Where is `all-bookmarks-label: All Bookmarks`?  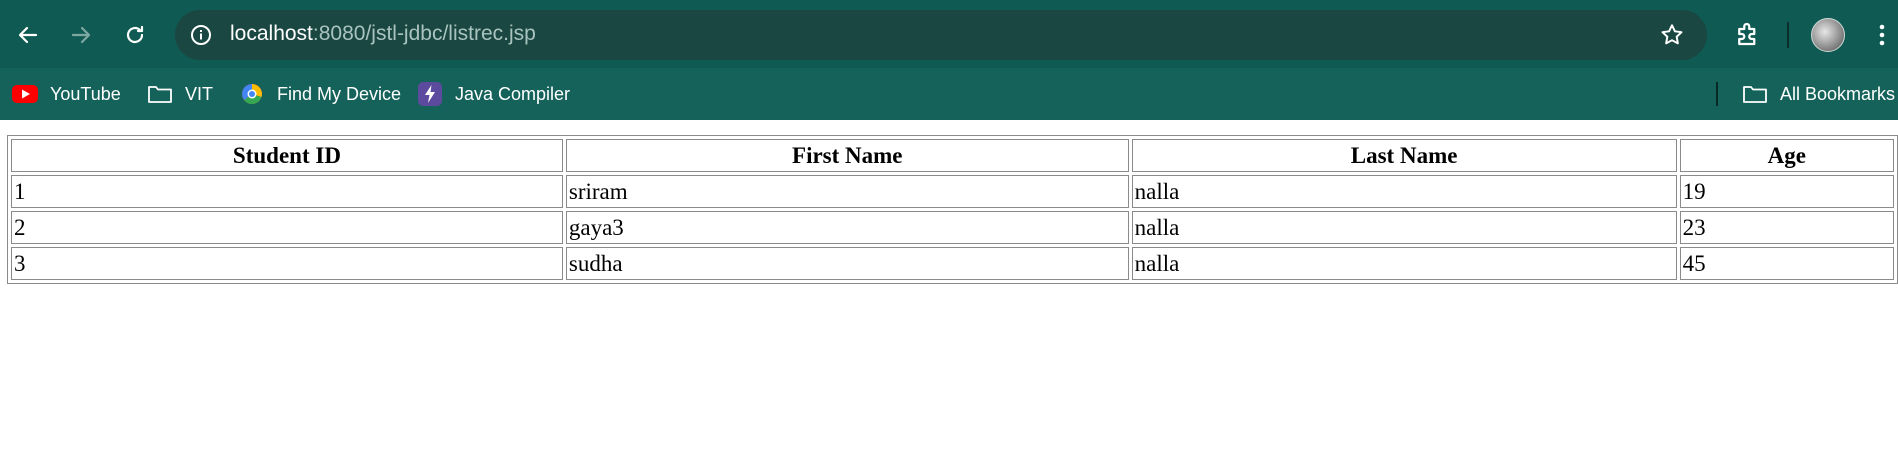 all-bookmarks-label: All Bookmarks is located at coordinates (1838, 93).